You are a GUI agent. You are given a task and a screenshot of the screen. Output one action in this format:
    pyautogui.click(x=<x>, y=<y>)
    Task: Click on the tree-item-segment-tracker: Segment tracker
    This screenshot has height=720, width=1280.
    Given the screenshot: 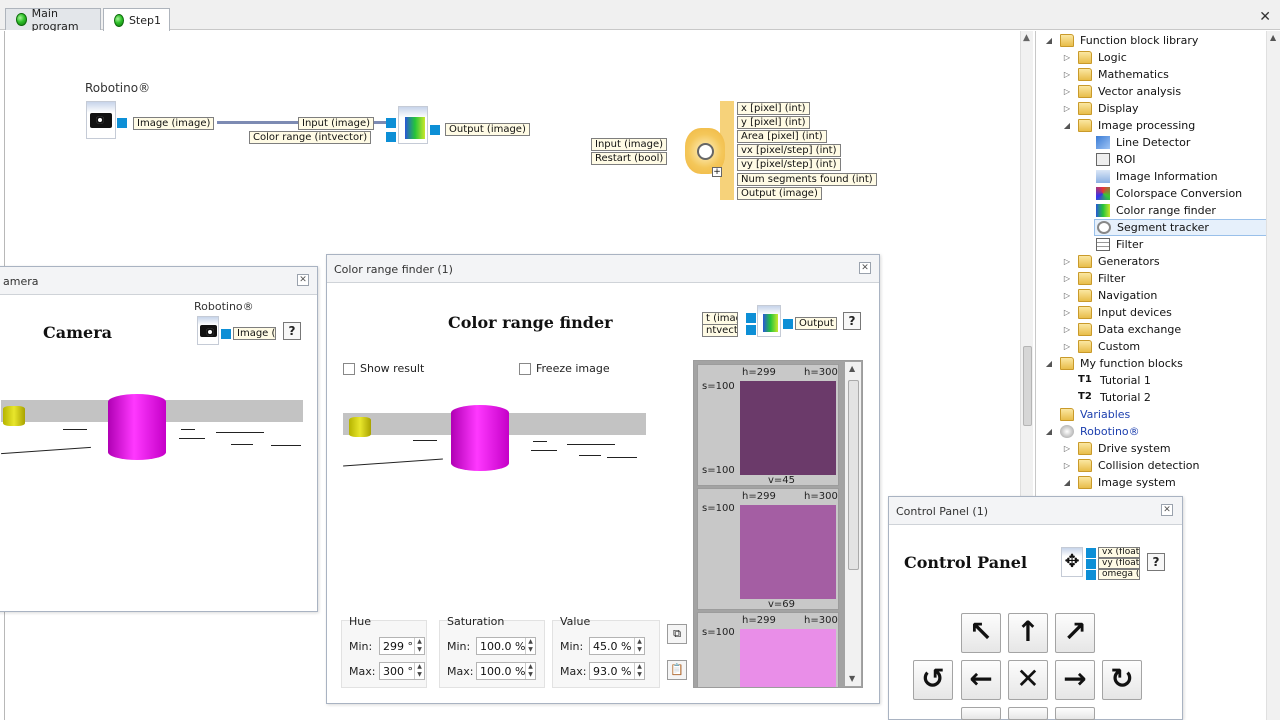 What is the action you would take?
    pyautogui.click(x=1185, y=227)
    